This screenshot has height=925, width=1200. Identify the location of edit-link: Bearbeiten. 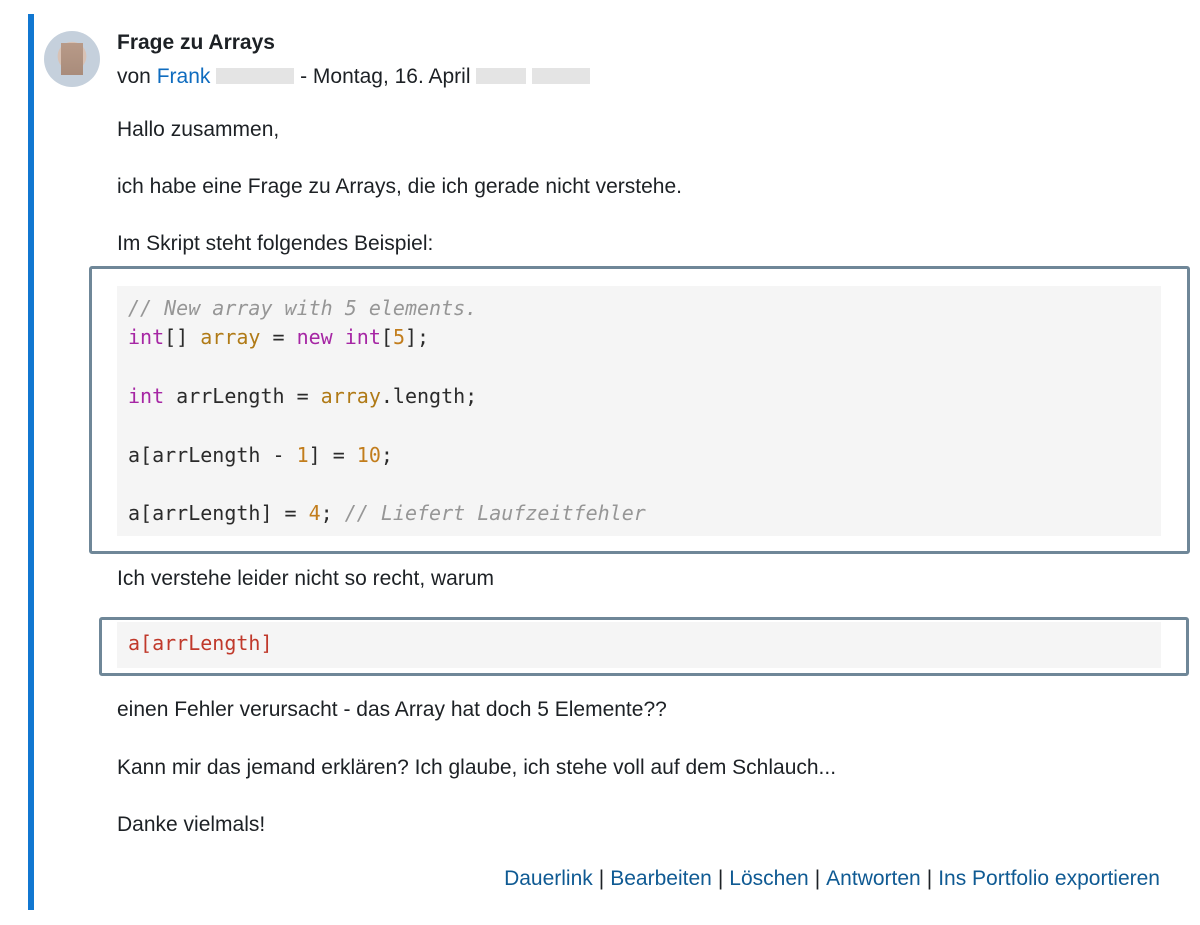
(661, 878).